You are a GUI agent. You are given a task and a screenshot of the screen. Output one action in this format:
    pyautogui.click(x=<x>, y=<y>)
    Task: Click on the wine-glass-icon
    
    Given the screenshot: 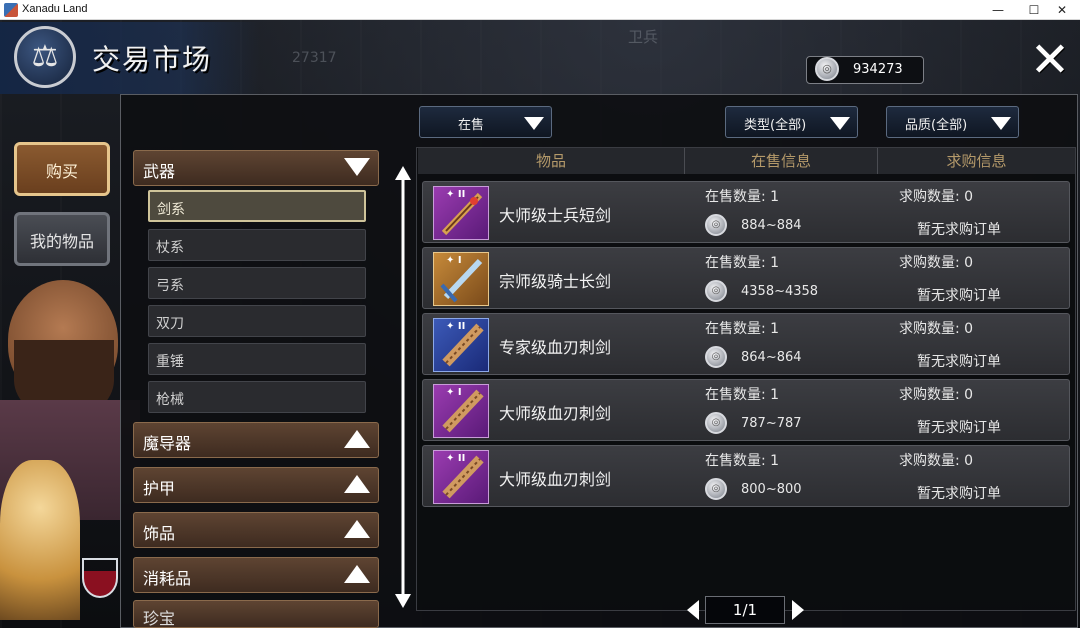 What is the action you would take?
    pyautogui.click(x=100, y=578)
    